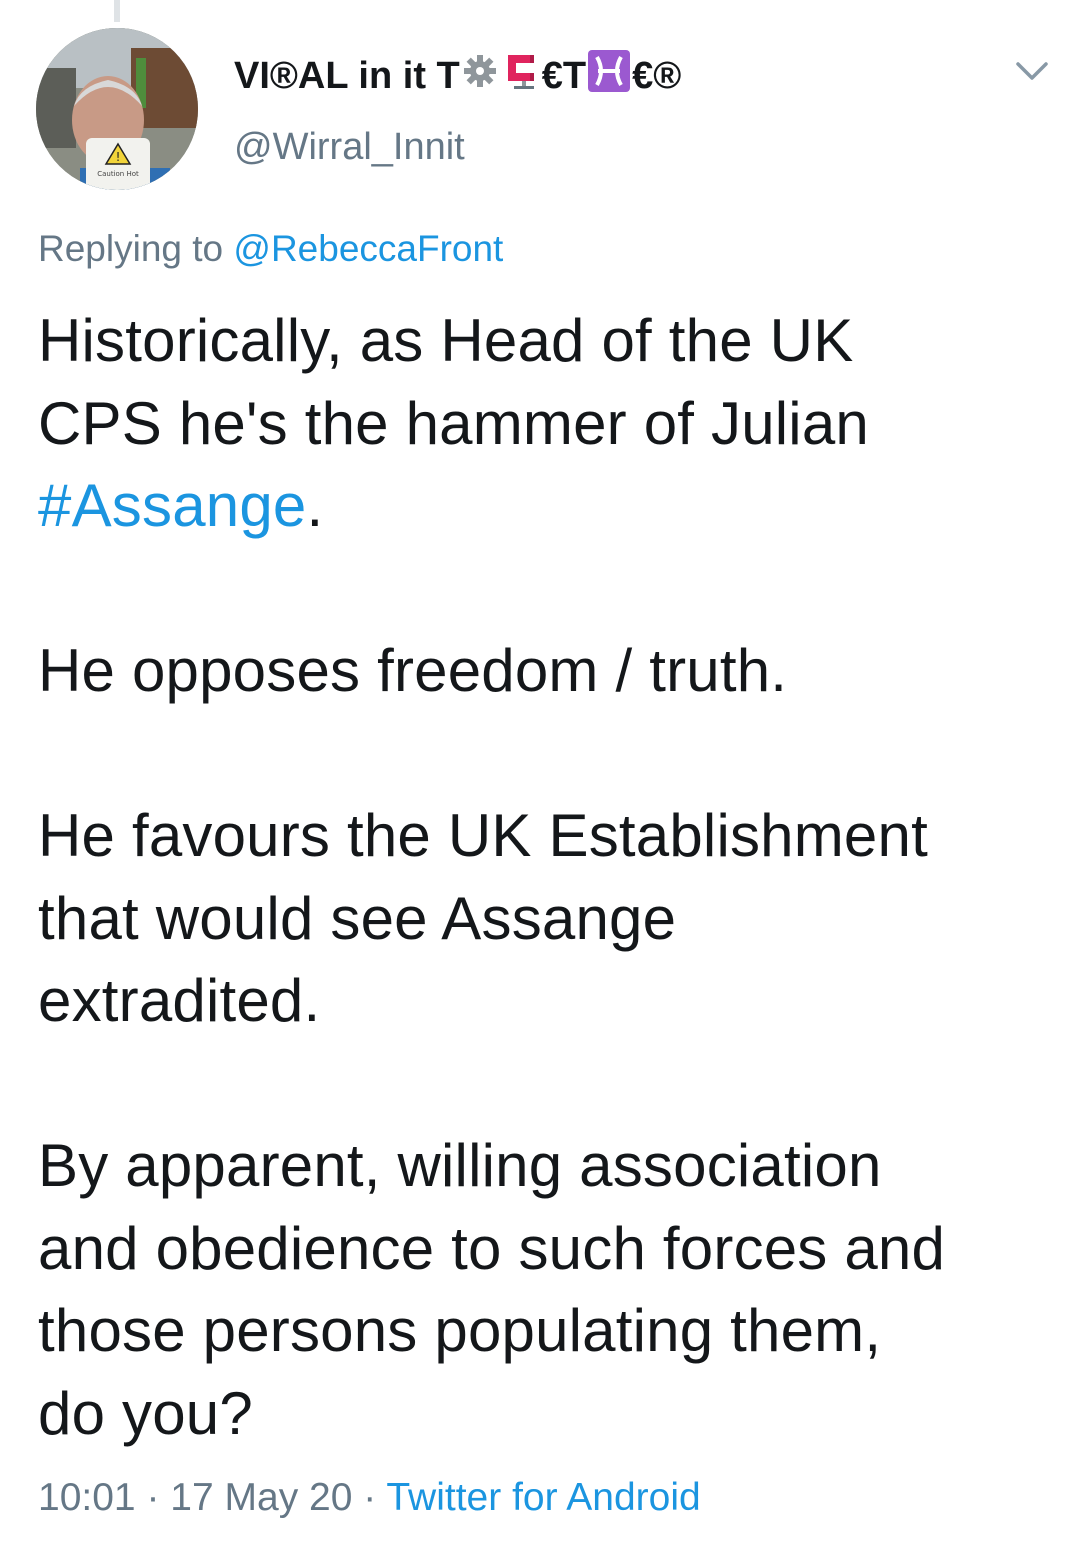 Image resolution: width=1080 pixels, height=1564 pixels. I want to click on c-clamp-icon, so click(521, 76).